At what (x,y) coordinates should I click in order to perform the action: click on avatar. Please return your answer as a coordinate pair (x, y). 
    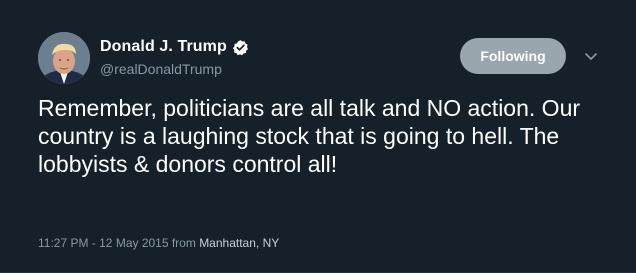
    Looking at the image, I should click on (64, 58).